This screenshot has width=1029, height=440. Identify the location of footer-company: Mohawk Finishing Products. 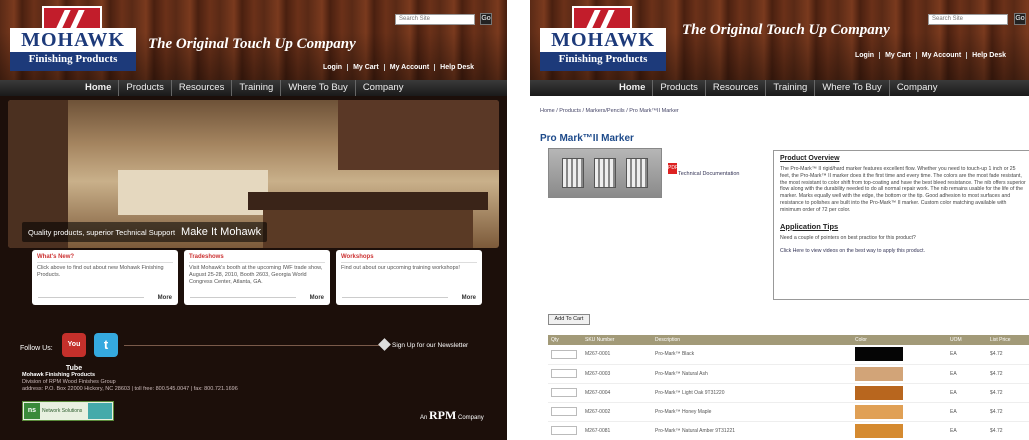
(59, 375).